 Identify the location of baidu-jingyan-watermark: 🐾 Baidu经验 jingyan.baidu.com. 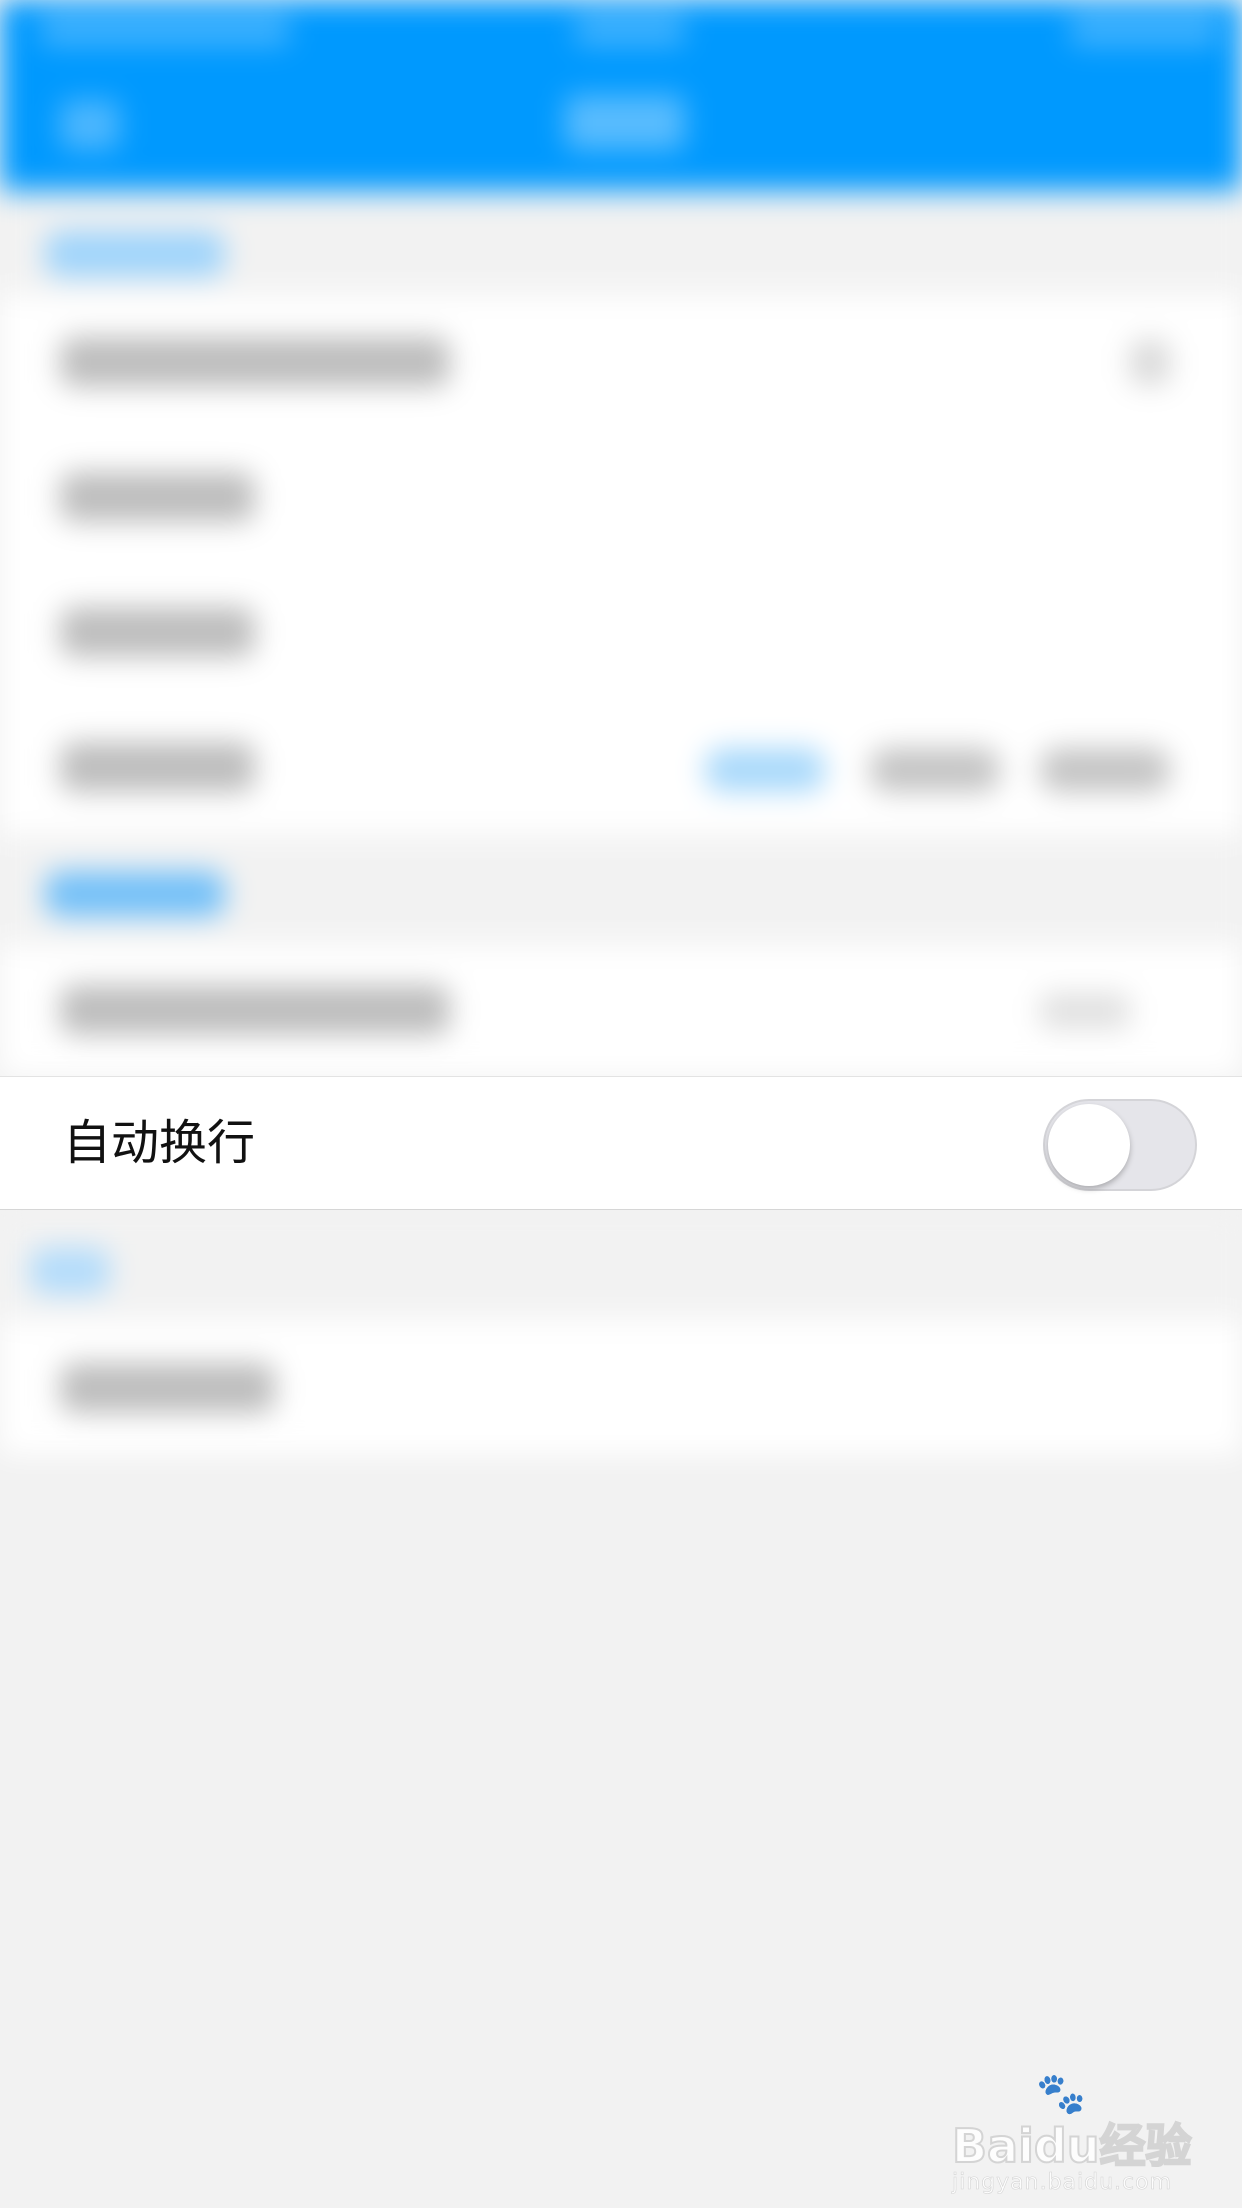
(1086, 2133).